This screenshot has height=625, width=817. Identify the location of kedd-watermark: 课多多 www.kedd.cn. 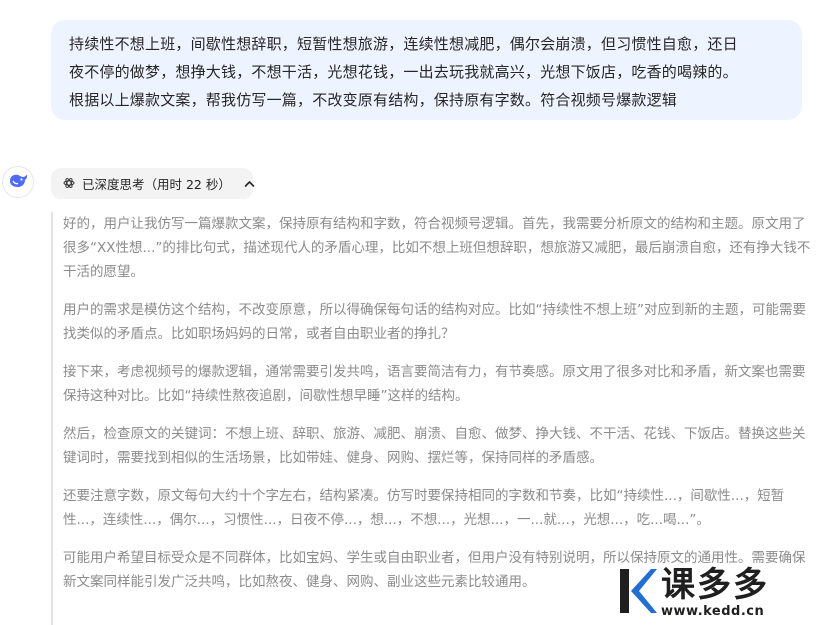
(717, 592).